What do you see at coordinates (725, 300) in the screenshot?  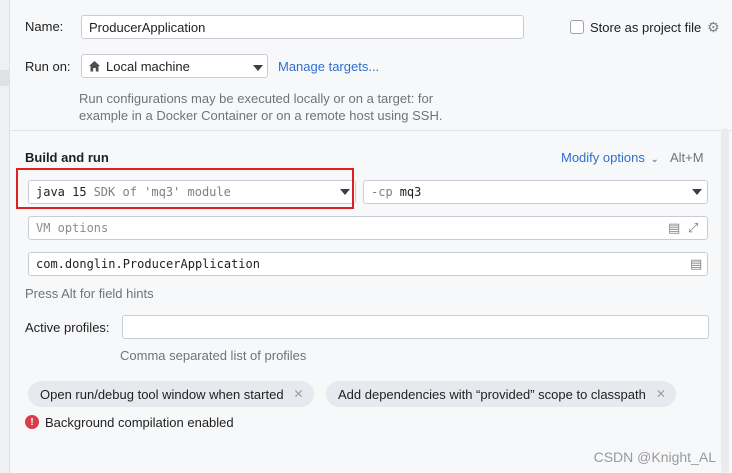 I see `scrollbar` at bounding box center [725, 300].